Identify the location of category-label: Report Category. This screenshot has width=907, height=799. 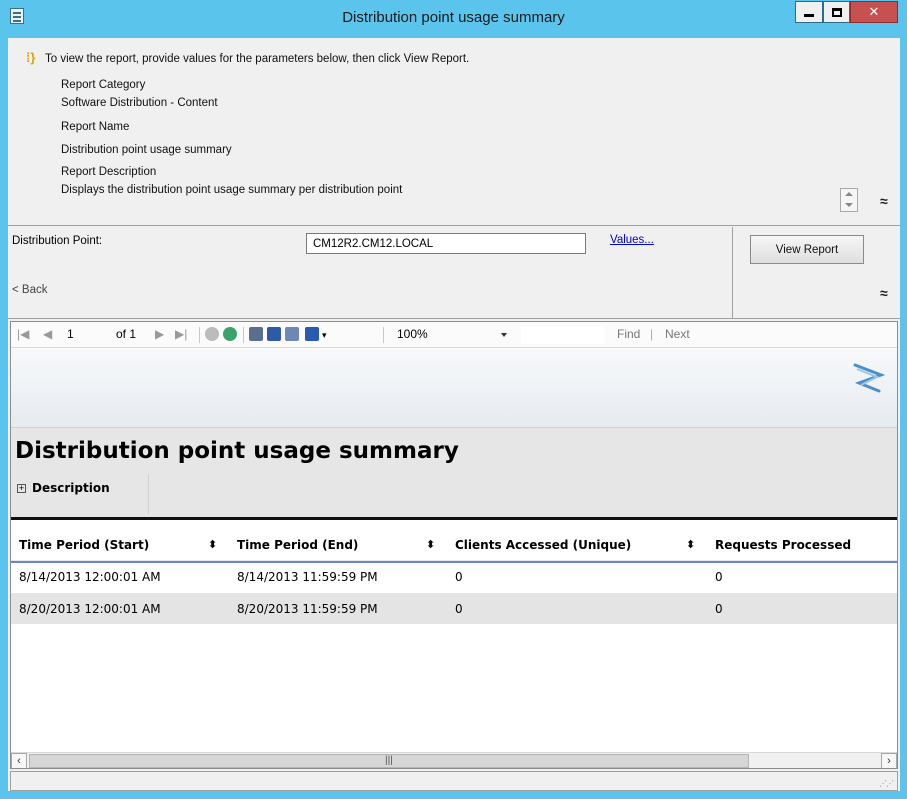
(103, 85).